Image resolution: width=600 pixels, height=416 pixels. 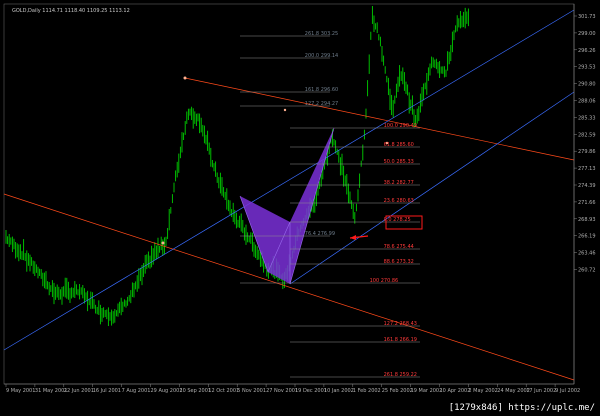 I want to click on fib-level-label: 161.8 296.60, so click(x=321, y=90).